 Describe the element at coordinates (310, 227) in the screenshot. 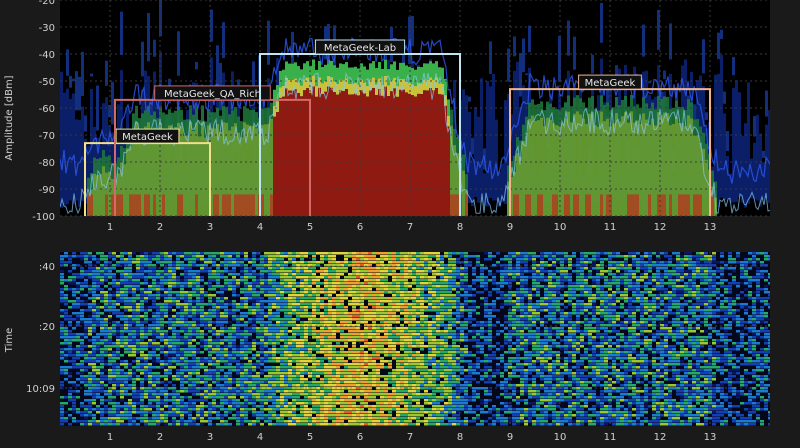

I see `x-tick-label: 5` at that location.